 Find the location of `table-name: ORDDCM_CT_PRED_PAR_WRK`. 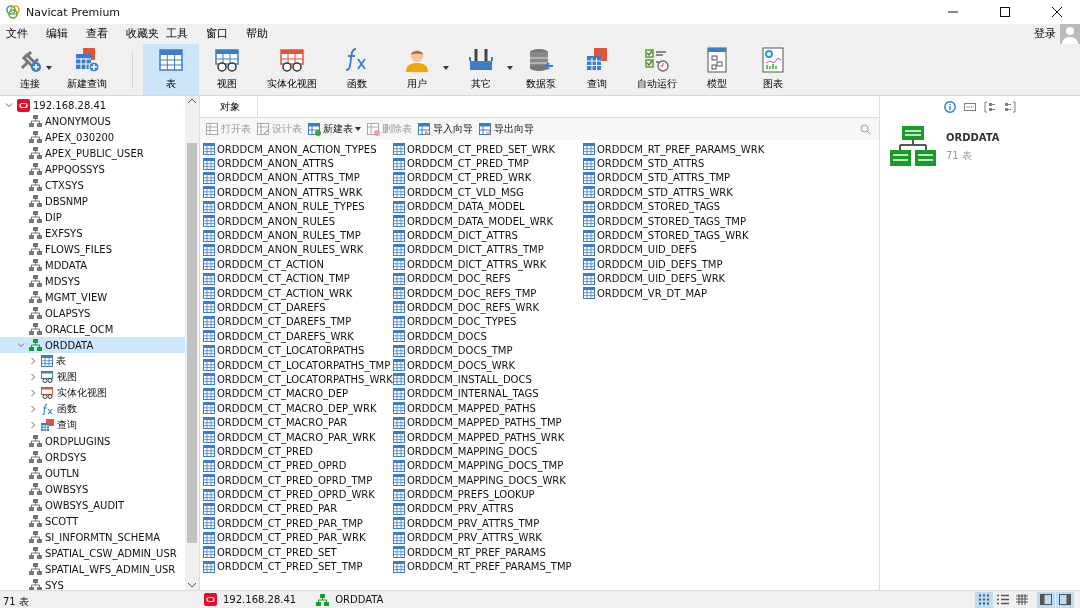

table-name: ORDDCM_CT_PRED_PAR_WRK is located at coordinates (291, 538).